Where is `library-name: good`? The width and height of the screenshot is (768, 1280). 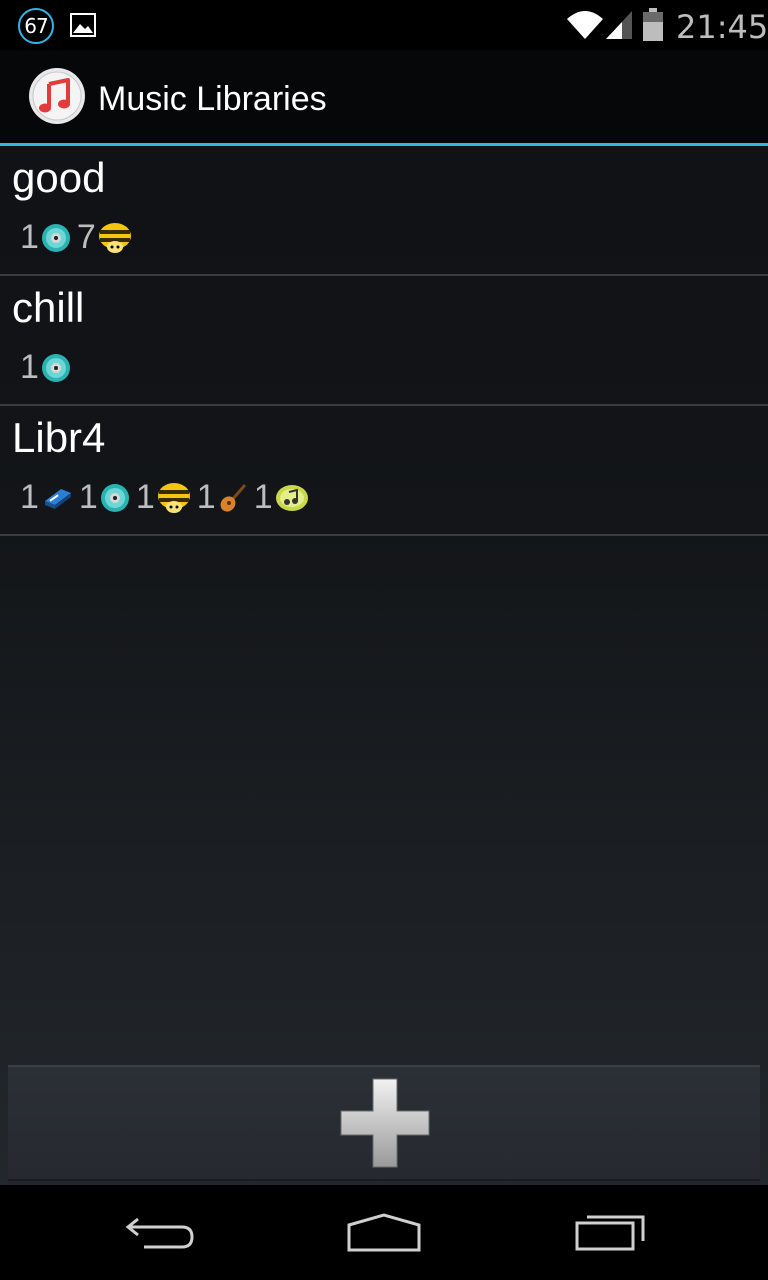 library-name: good is located at coordinates (59, 177).